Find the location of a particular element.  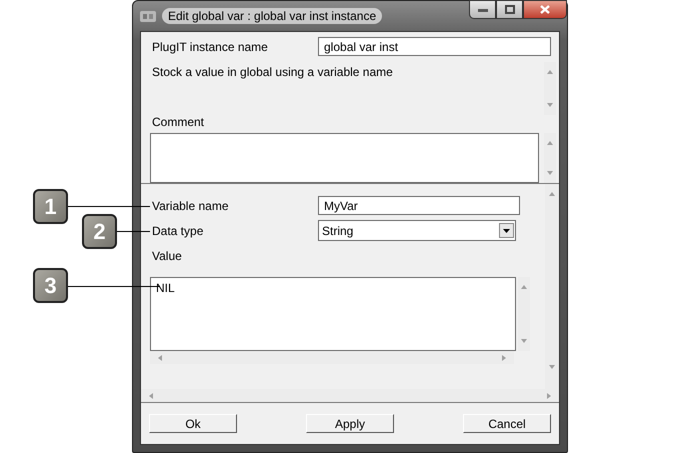

field-label: Value is located at coordinates (167, 255).